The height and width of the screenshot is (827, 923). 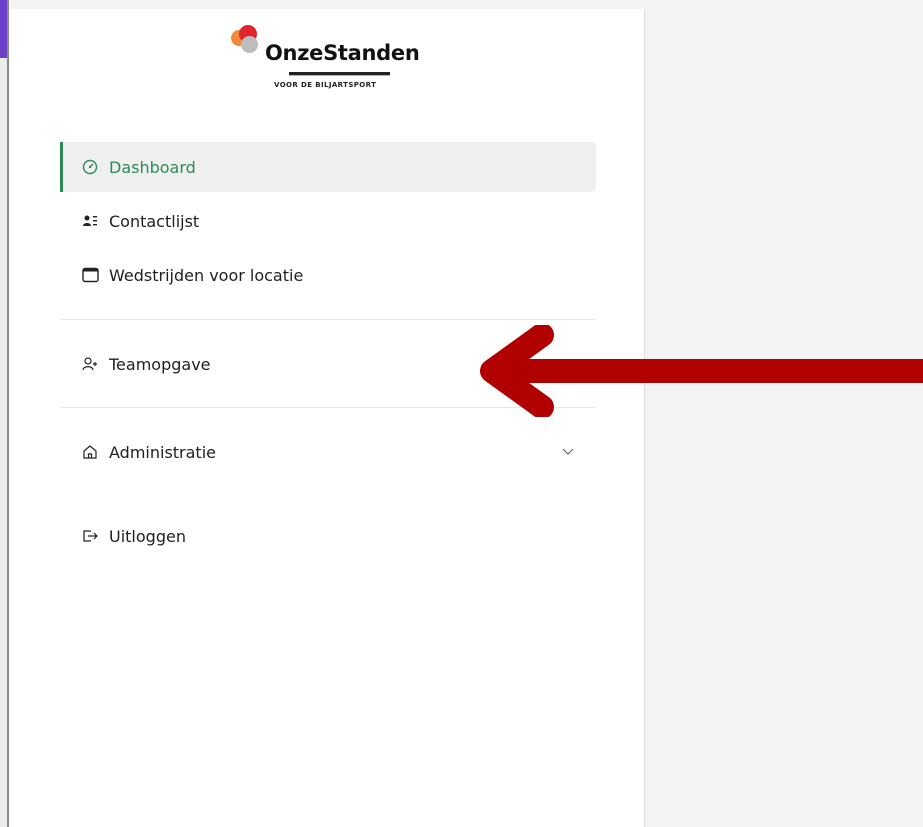 I want to click on brand-logo: OnzeStanden VOOR DE BILJARTSPORT, so click(x=331, y=61).